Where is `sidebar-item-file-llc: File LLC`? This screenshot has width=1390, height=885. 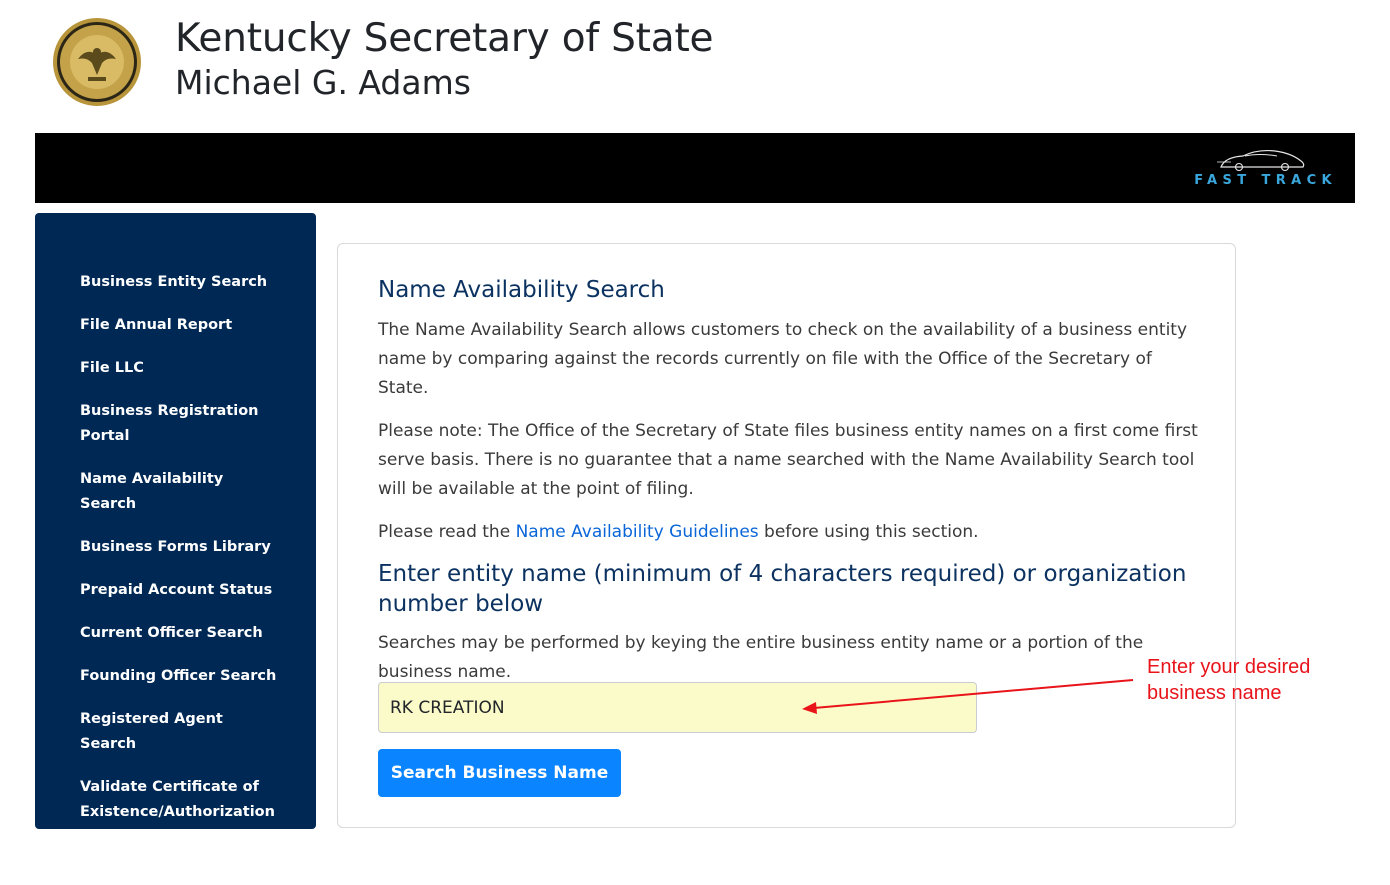 sidebar-item-file-llc: File LLC is located at coordinates (180, 368).